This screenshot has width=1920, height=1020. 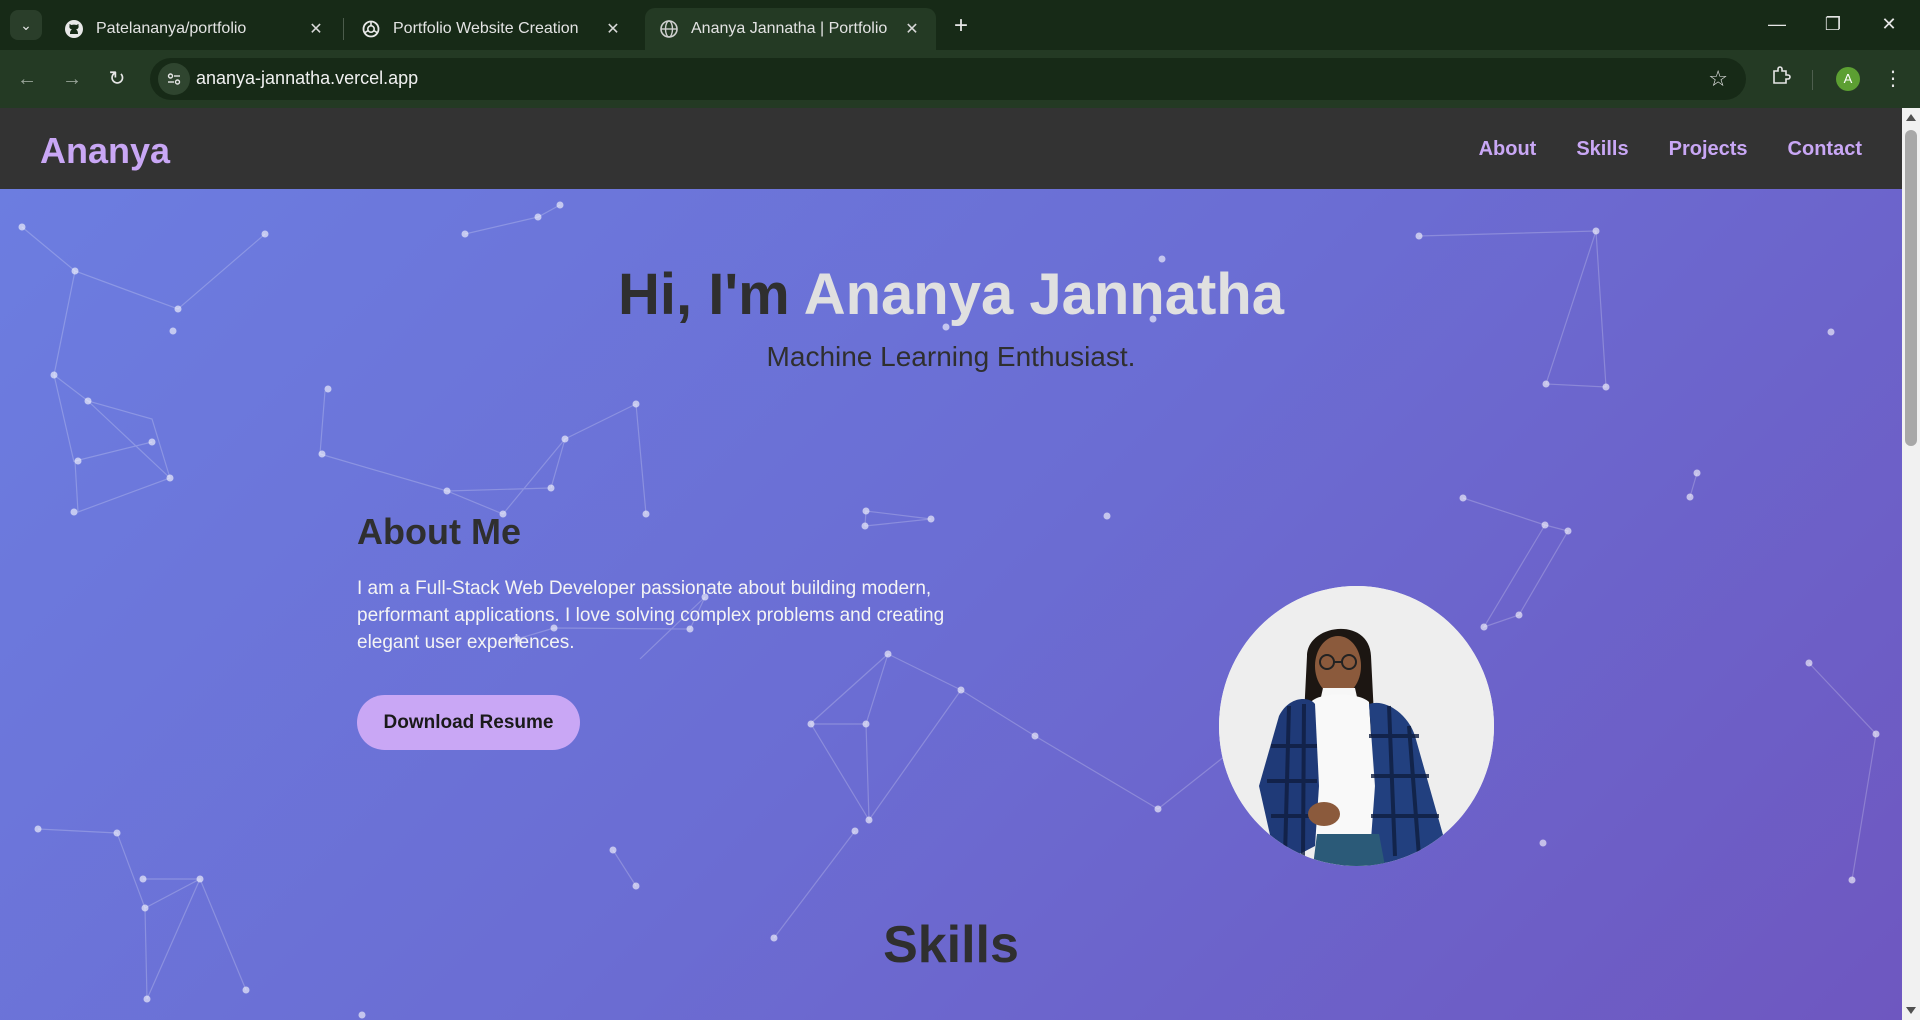 I want to click on new-tab-button: +, so click(x=961, y=27).